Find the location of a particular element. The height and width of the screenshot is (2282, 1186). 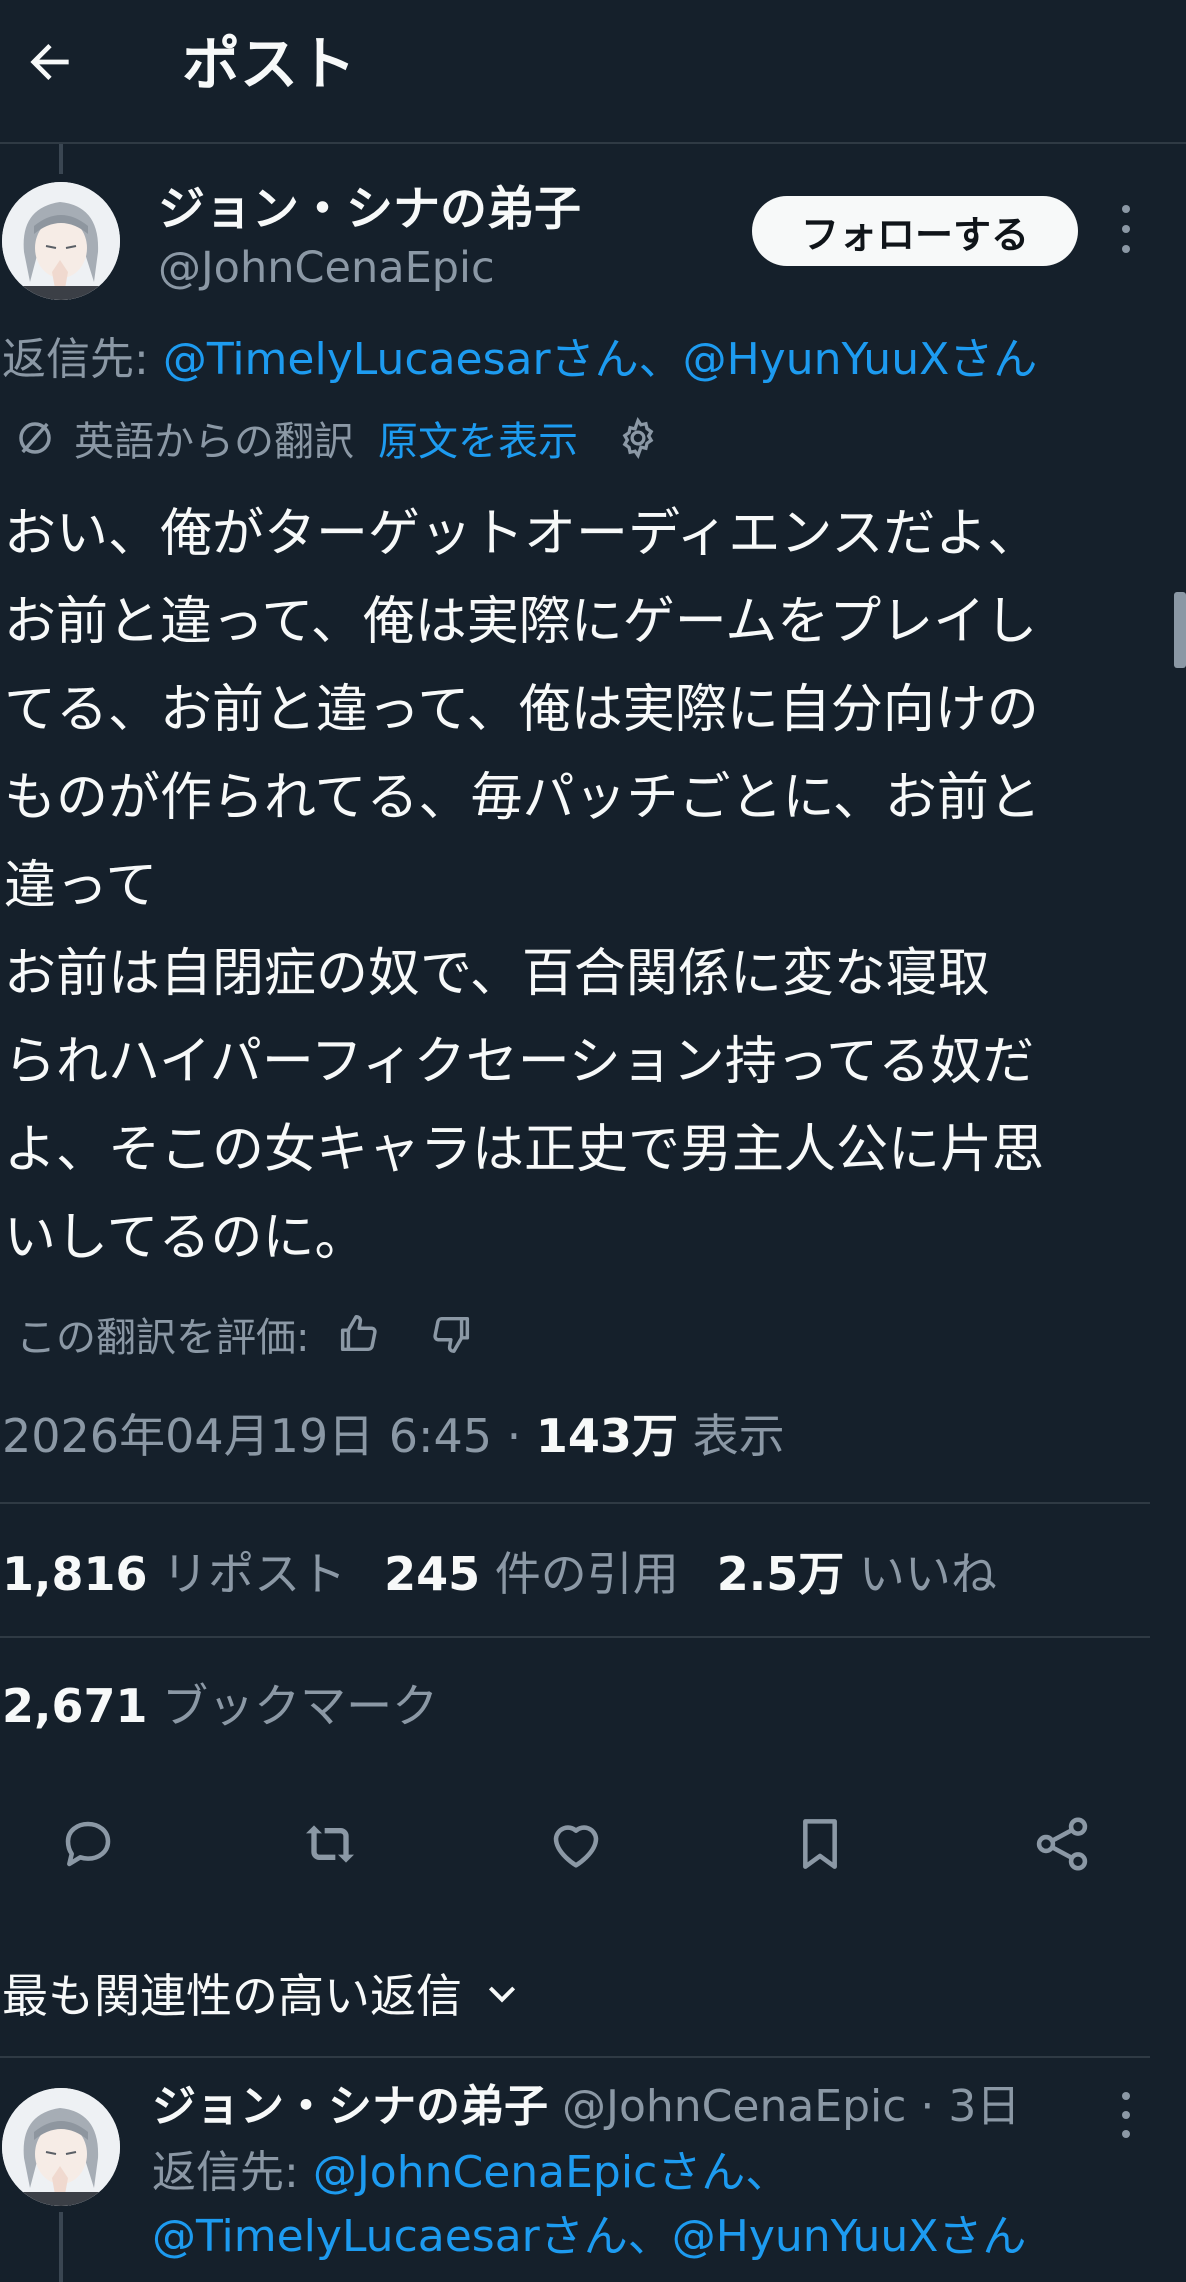

reply-icon is located at coordinates (88, 1844).